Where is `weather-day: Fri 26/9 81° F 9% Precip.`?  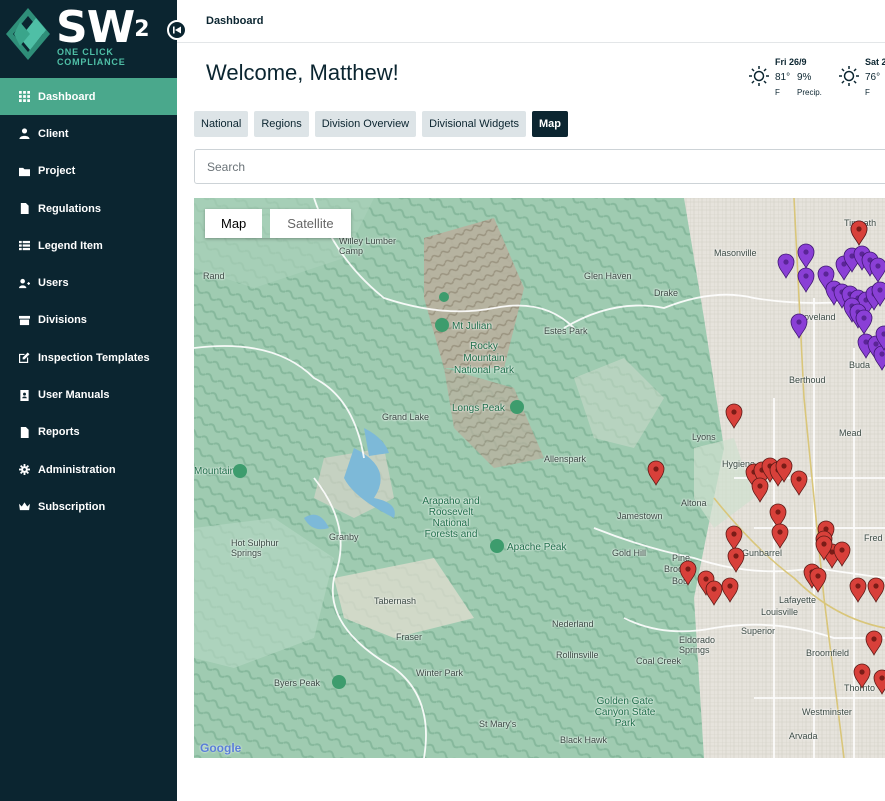
weather-day: Fri 26/9 81° F 9% Precip. is located at coordinates (793, 77).